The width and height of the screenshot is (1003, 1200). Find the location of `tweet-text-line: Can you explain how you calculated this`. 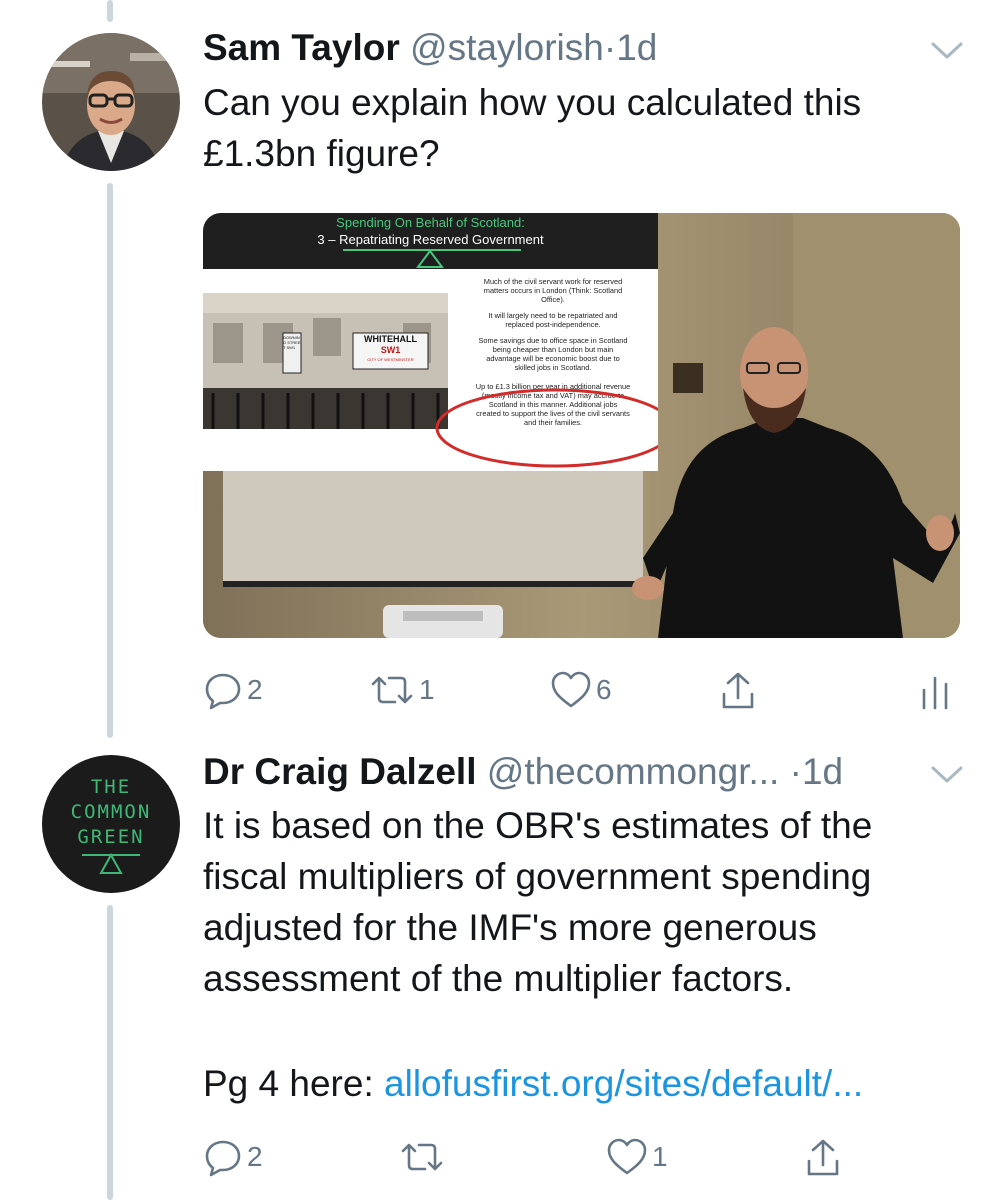

tweet-text-line: Can you explain how you calculated this is located at coordinates (532, 102).